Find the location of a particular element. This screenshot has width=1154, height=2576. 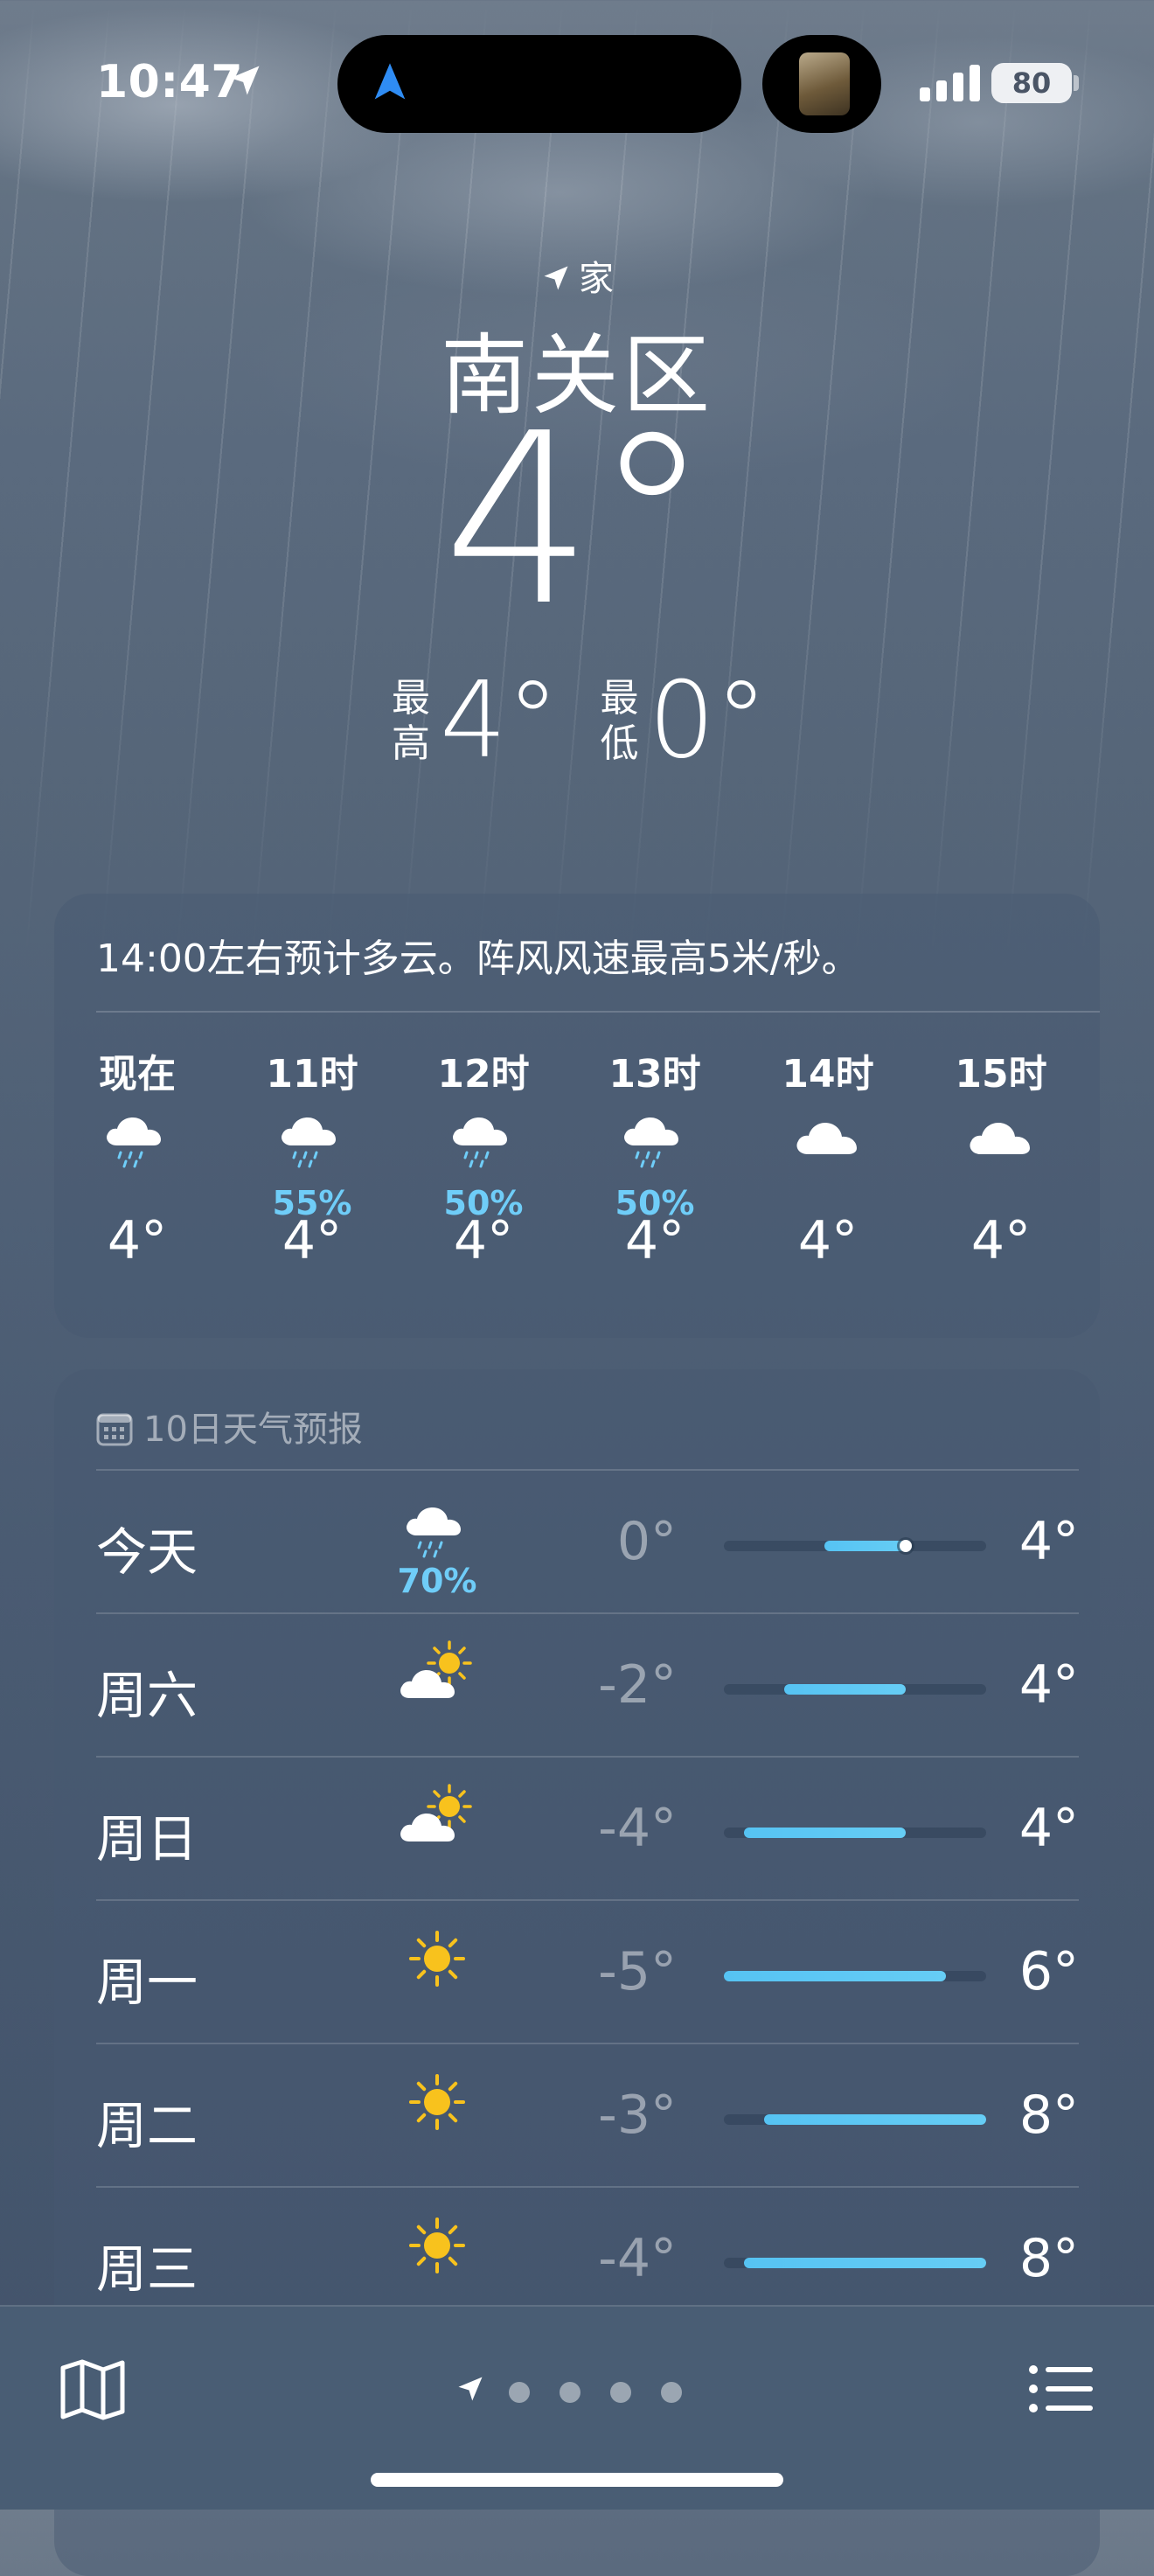

day-name: 周三 is located at coordinates (147, 2269).